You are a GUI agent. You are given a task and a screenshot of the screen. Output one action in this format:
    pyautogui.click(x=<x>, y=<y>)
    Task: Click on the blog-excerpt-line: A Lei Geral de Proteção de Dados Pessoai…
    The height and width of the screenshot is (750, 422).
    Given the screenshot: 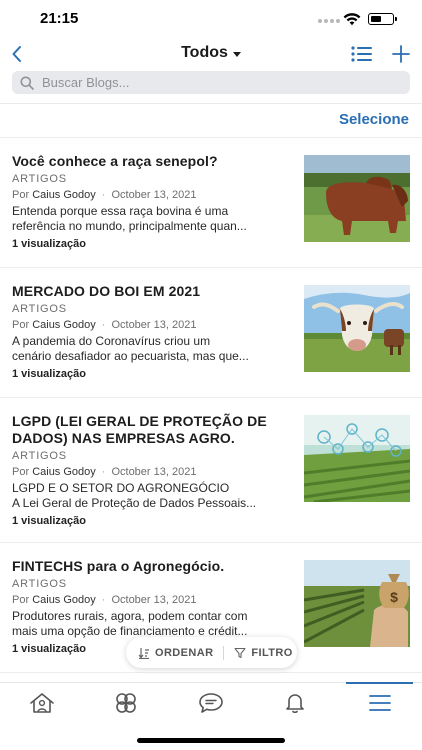 What is the action you would take?
    pyautogui.click(x=134, y=503)
    